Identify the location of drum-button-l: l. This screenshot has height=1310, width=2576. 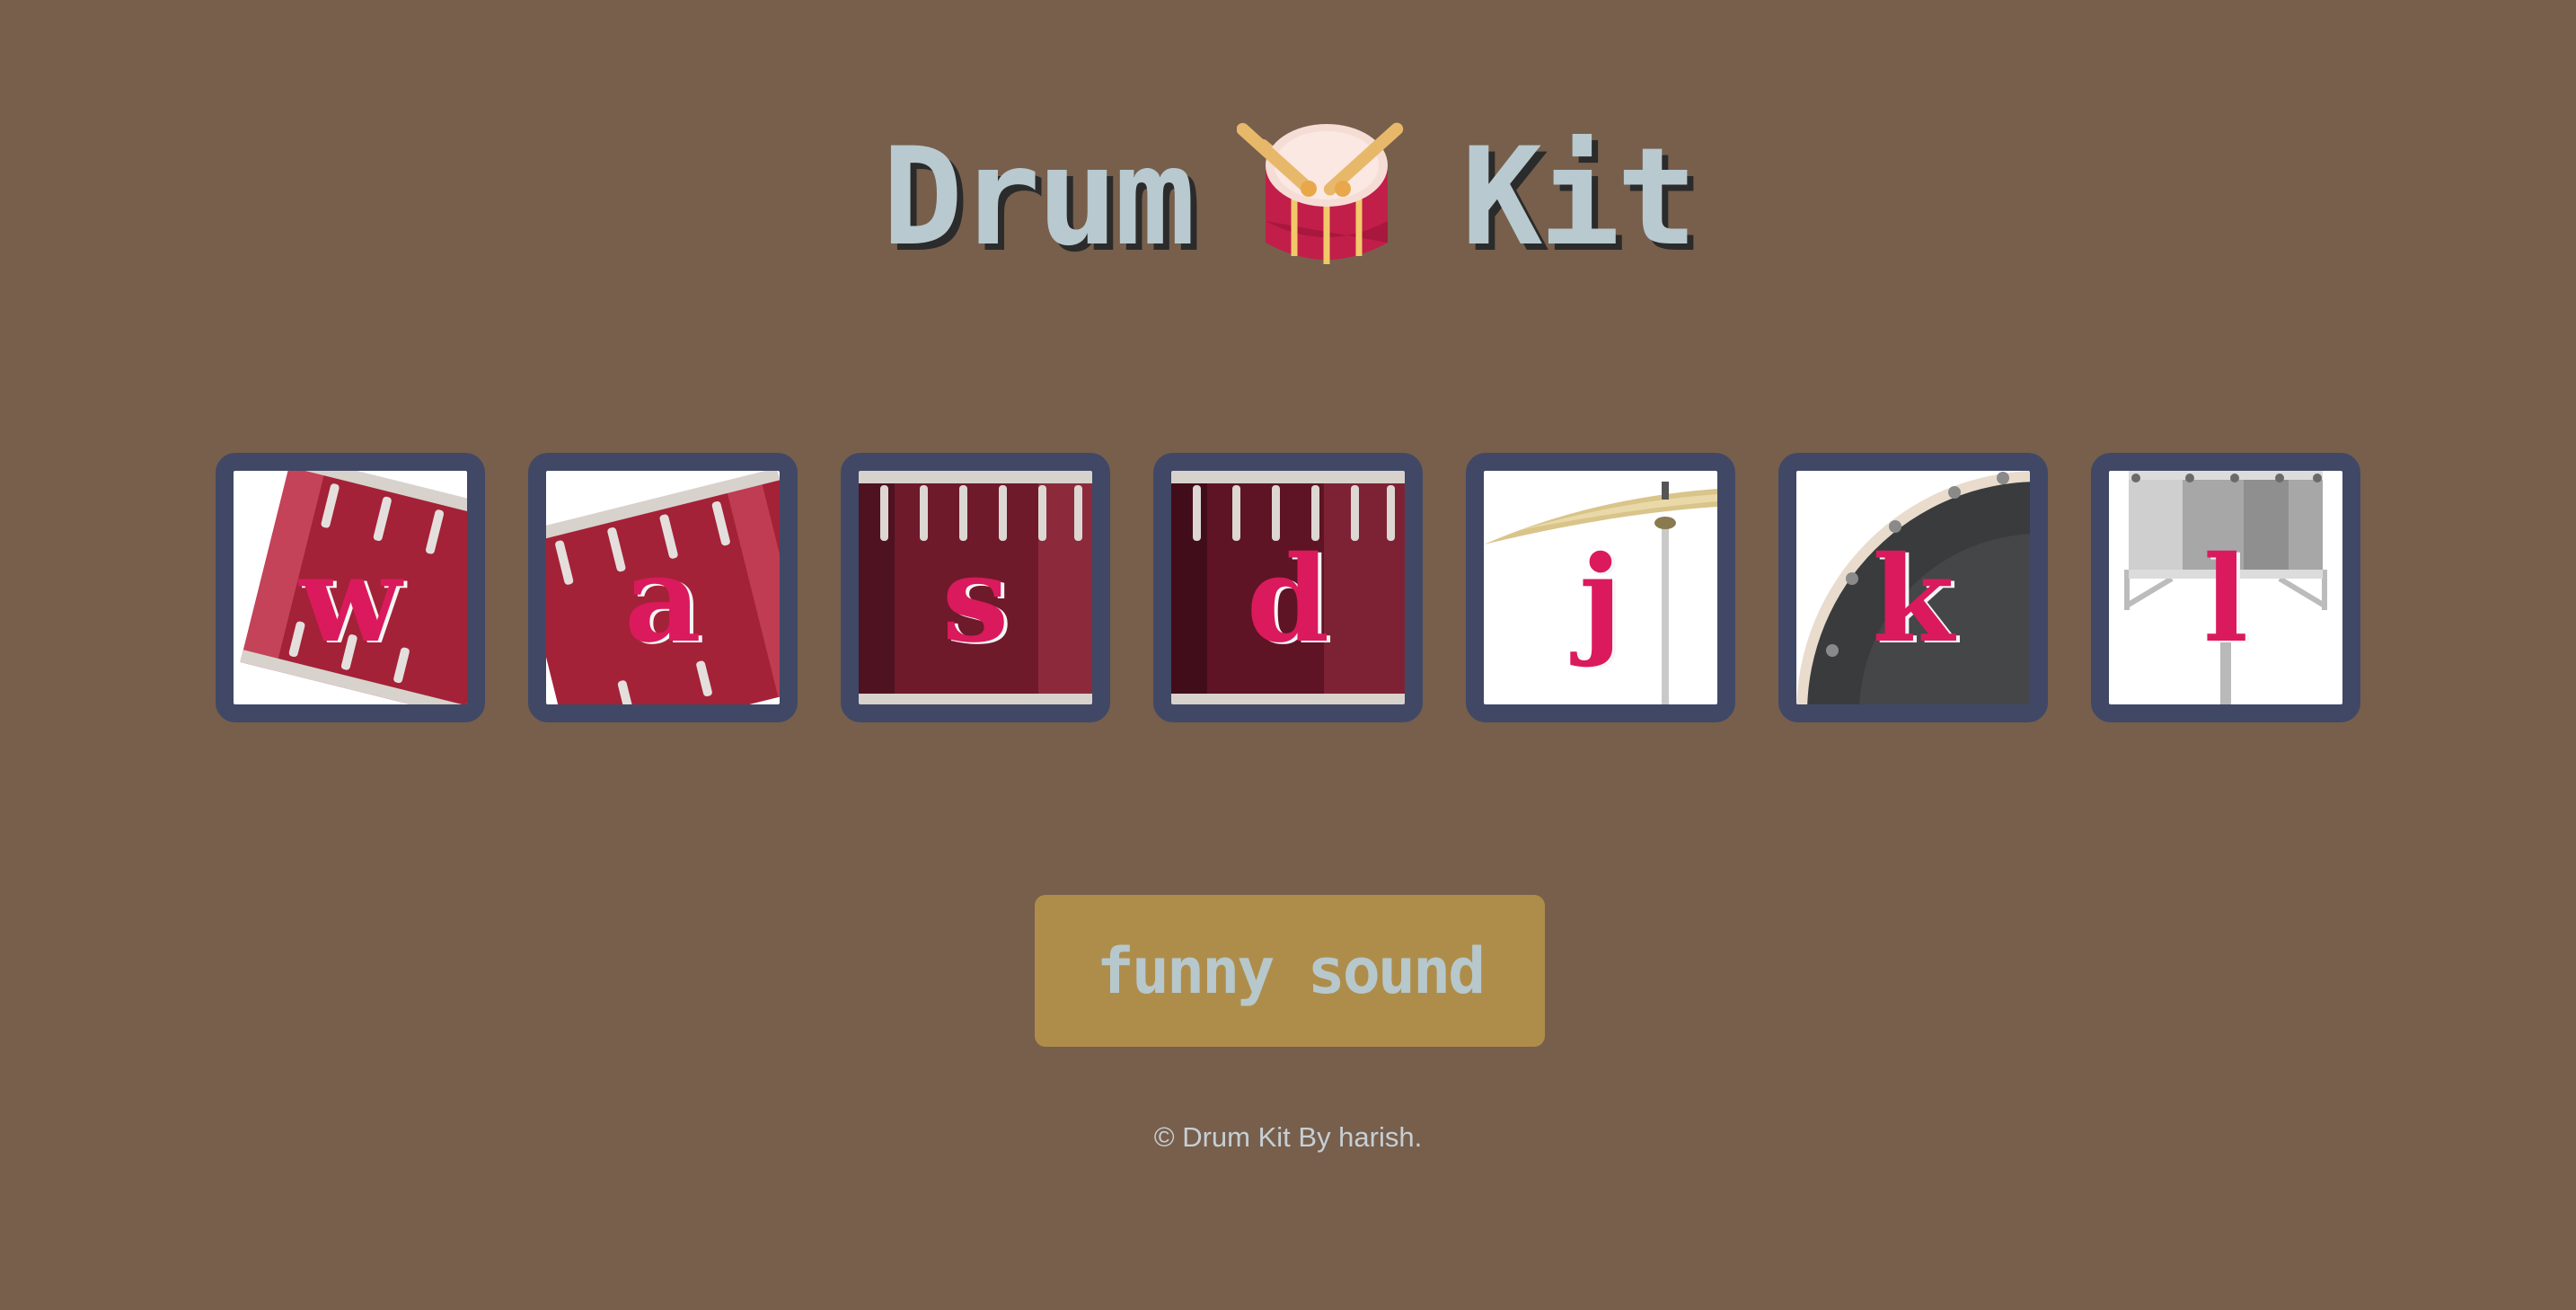
(2225, 587).